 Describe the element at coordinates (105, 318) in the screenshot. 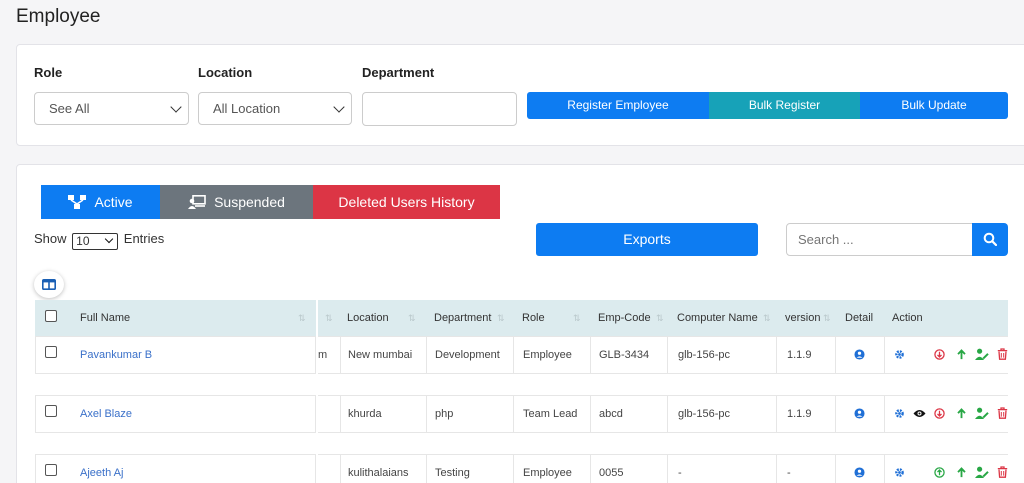

I see `col-full-name: Full Name` at that location.